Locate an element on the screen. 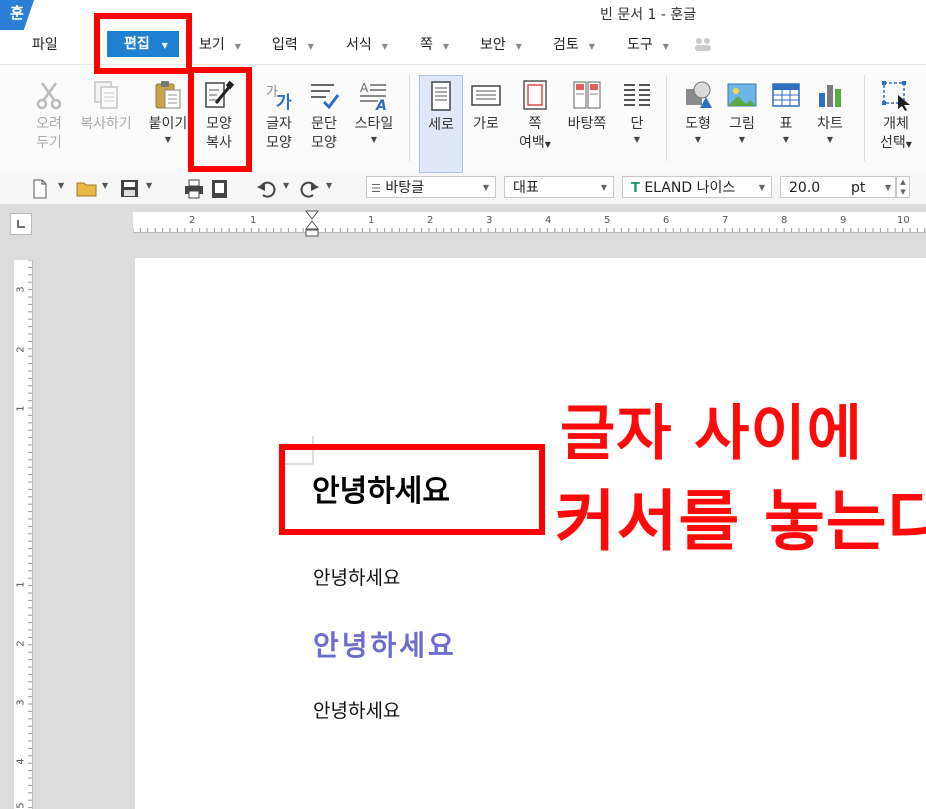 This screenshot has height=809, width=926. language-select: 대표 ▼ is located at coordinates (559, 187).